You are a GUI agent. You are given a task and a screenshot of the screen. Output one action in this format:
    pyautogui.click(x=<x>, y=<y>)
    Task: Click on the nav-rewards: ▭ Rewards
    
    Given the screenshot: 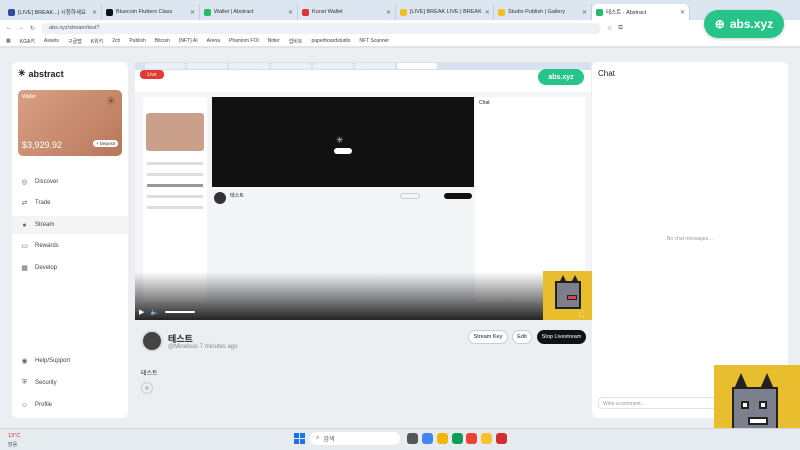 What is the action you would take?
    pyautogui.click(x=70, y=246)
    